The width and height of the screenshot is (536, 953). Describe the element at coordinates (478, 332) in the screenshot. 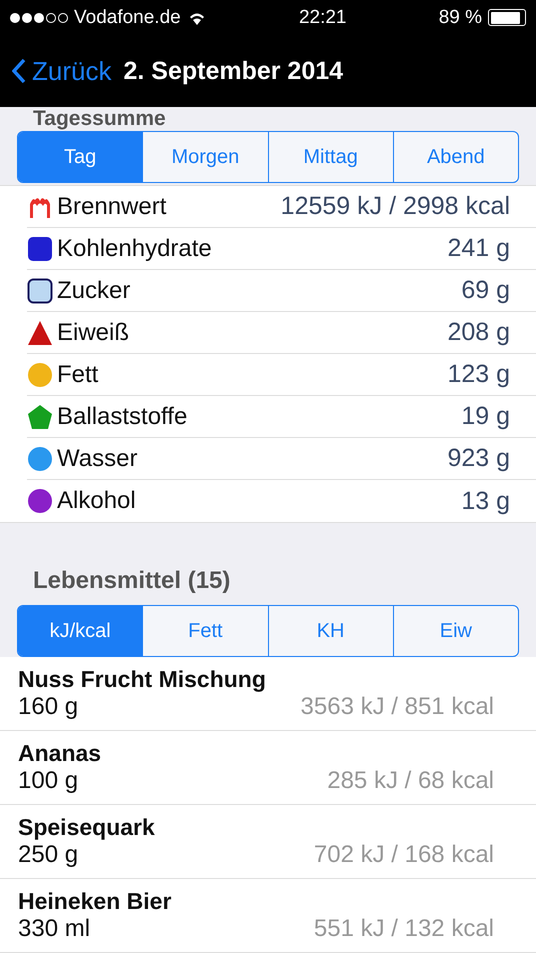

I see `nutrient-value: 208 g` at that location.